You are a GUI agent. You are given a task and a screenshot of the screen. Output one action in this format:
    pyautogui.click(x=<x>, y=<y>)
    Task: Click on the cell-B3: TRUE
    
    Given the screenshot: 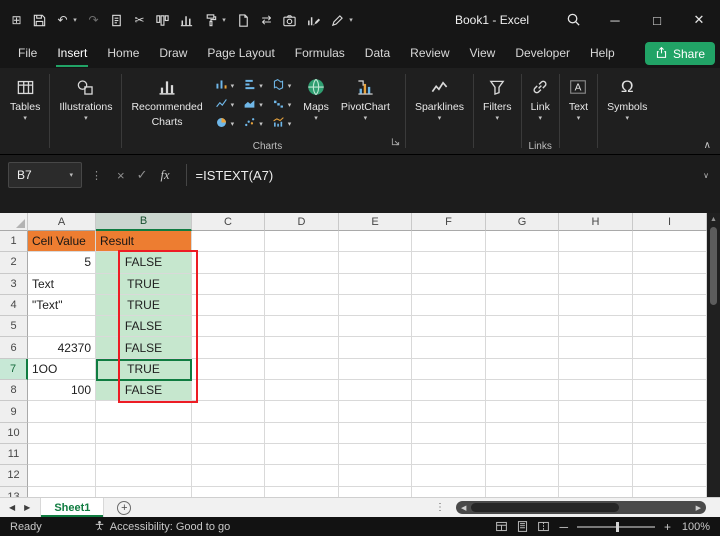 What is the action you would take?
    pyautogui.click(x=144, y=284)
    